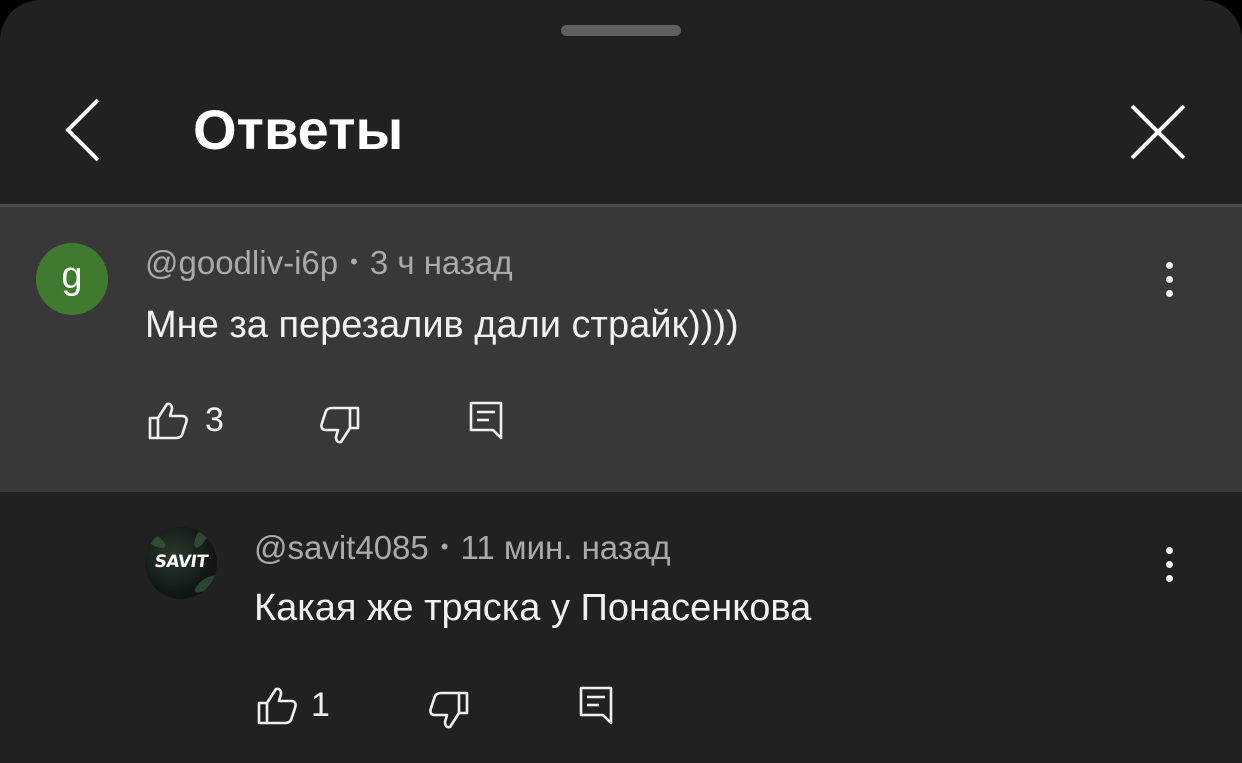 The image size is (1242, 763). I want to click on chevron-left-icon, so click(82, 130).